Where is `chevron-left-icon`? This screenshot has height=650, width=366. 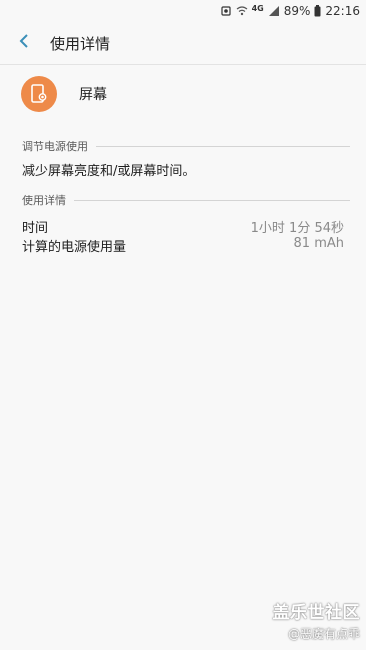 chevron-left-icon is located at coordinates (24, 43).